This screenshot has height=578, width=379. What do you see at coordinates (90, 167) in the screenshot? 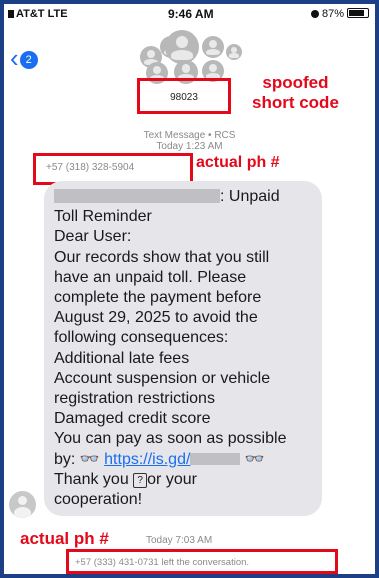
I see `sender-number: +57 (318) 328-5904` at bounding box center [90, 167].